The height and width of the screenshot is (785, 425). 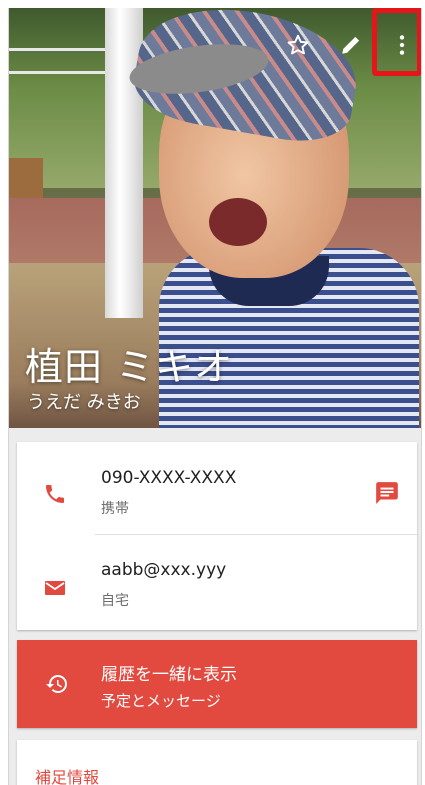 I want to click on star-outline-icon, so click(x=298, y=45).